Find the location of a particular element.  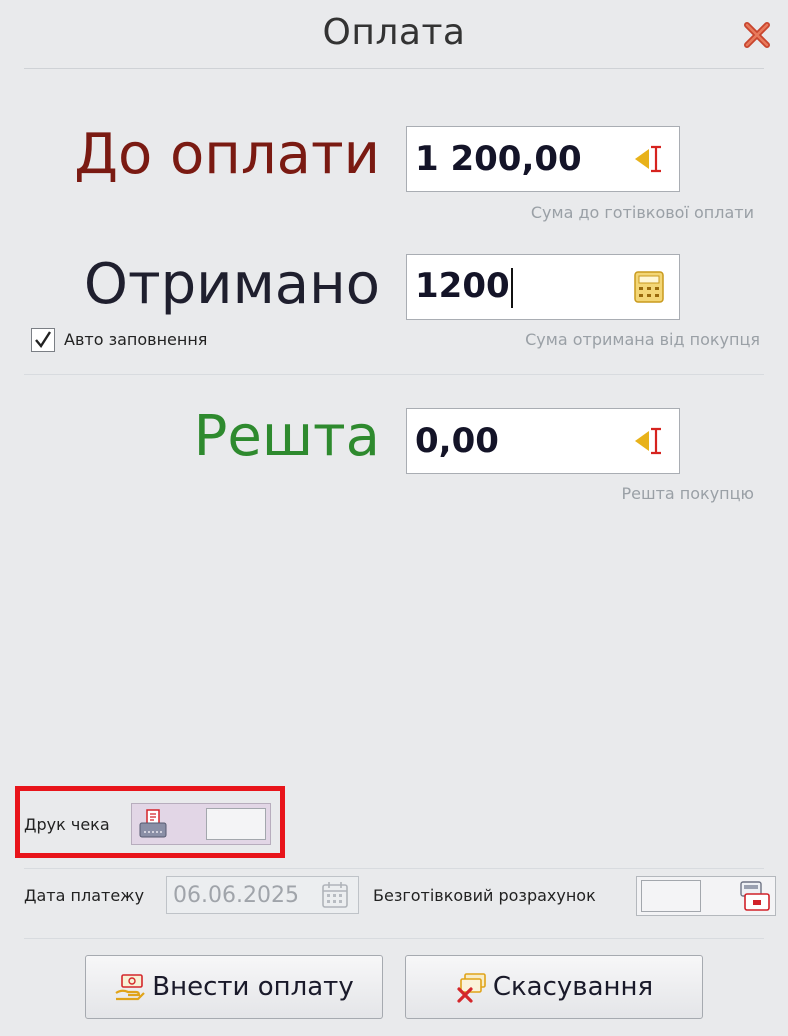

receipt-printer-icon is located at coordinates (153, 826).